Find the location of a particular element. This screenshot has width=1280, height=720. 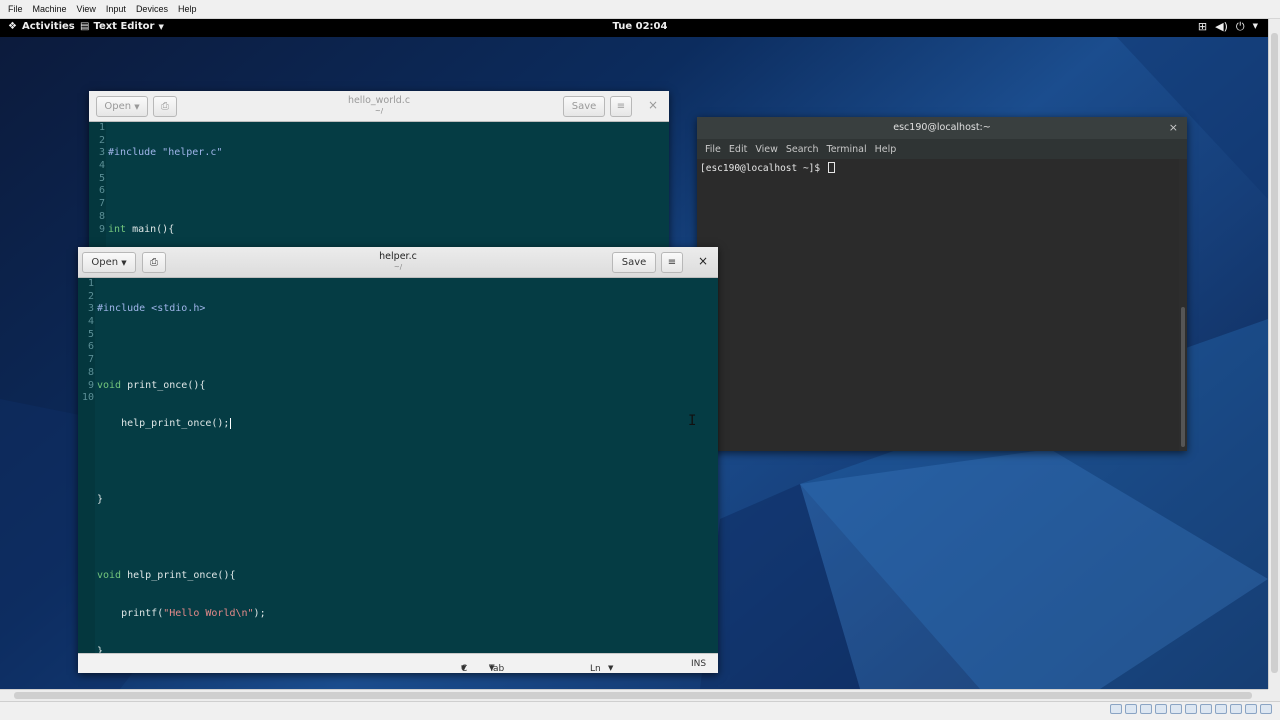

cursor-position-label: Ln 4, Col 23 is located at coordinates (595, 668).